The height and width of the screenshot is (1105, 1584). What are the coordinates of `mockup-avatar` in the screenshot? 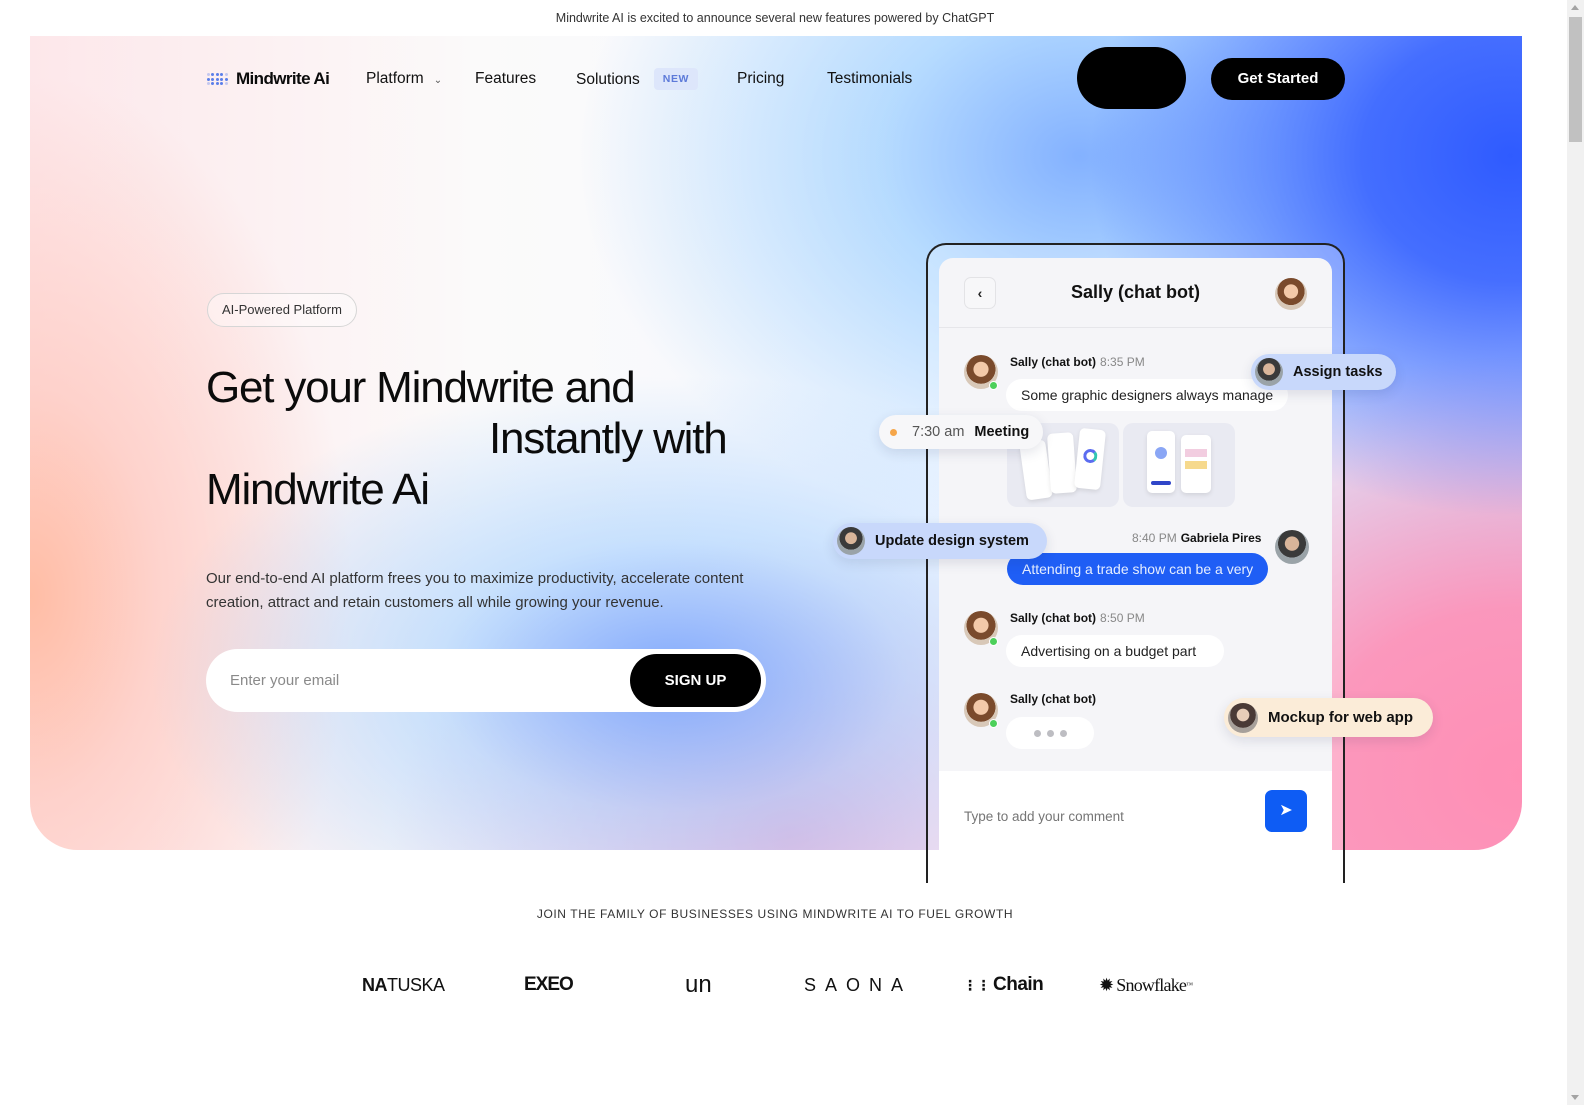 It's located at (1243, 717).